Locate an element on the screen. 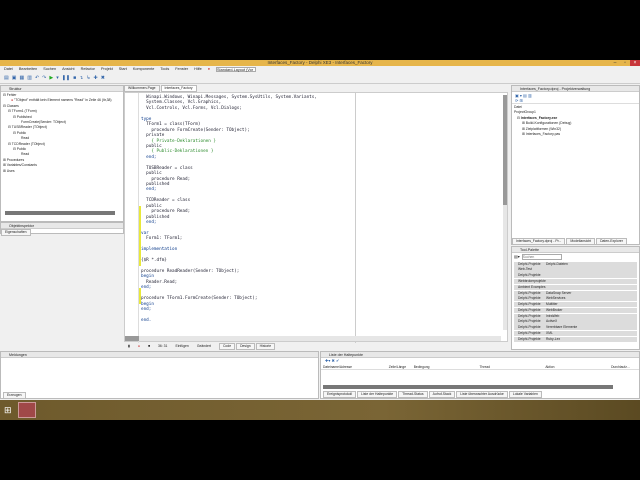 This screenshot has height=480, width=640. save-icon: ▦ is located at coordinates (21, 78).